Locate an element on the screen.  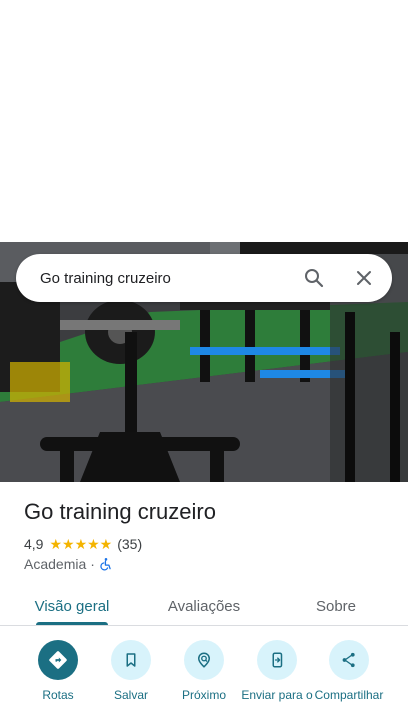
share-button: Compartilhar is located at coordinates (349, 671).